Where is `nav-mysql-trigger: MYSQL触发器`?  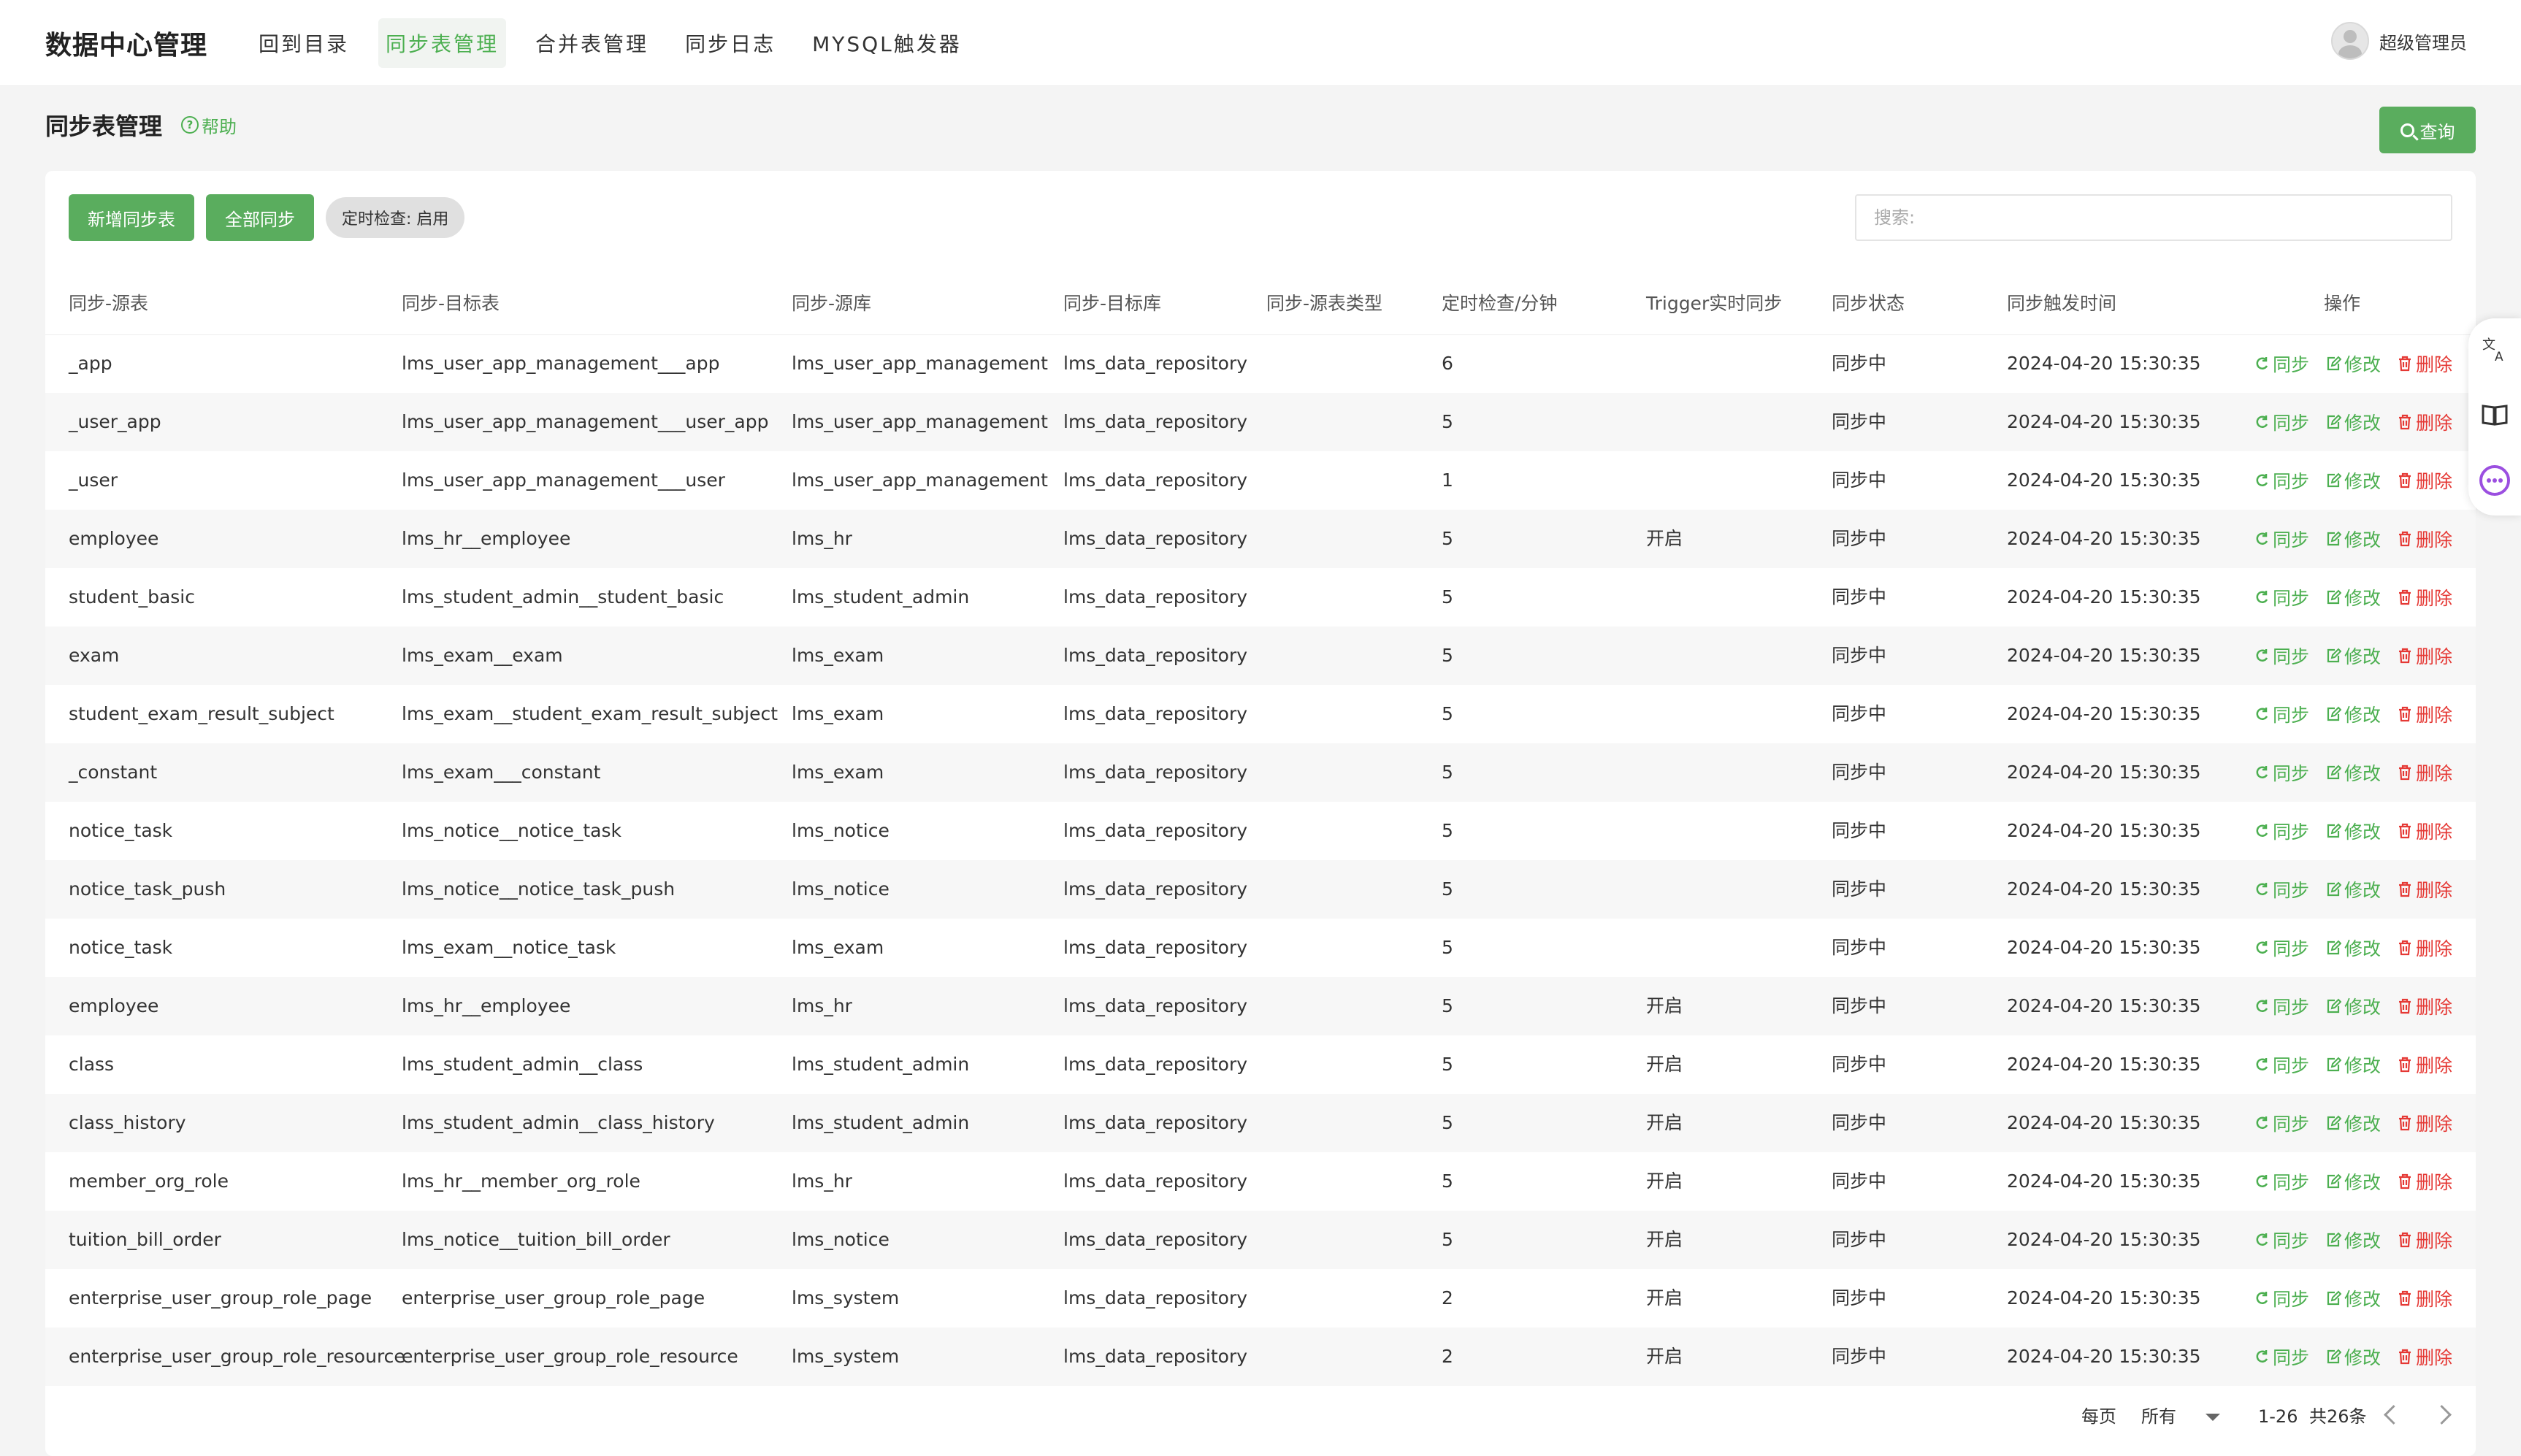
nav-mysql-trigger: MYSQL触发器 is located at coordinates (887, 43).